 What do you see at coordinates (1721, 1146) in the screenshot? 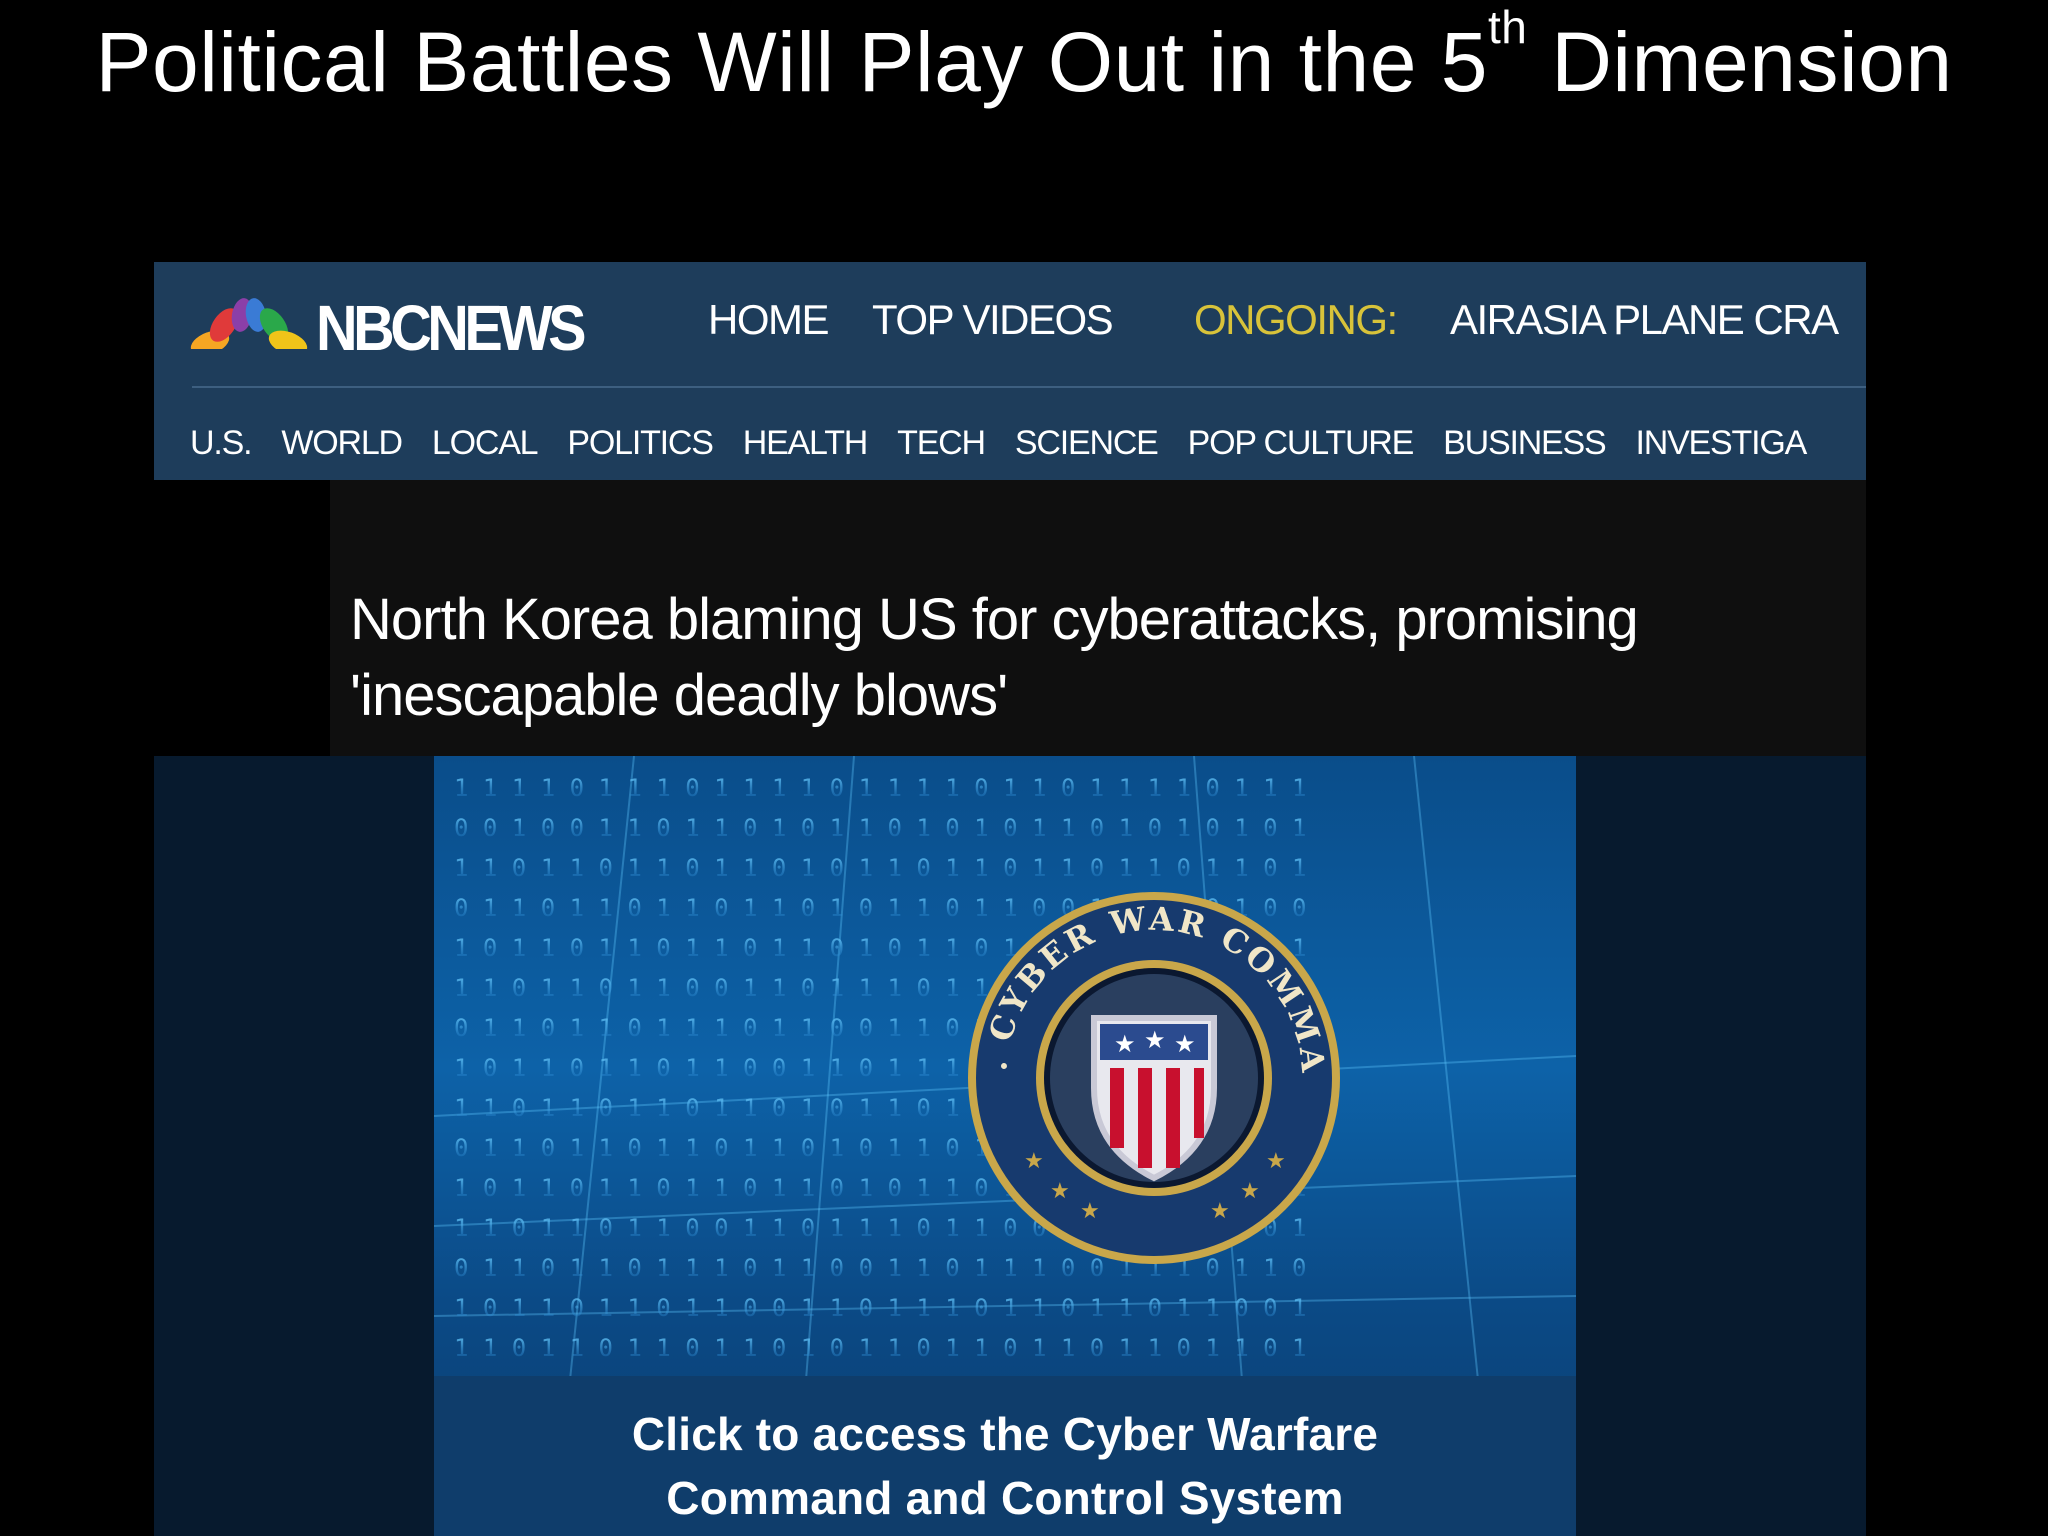
I see `video-side-right` at bounding box center [1721, 1146].